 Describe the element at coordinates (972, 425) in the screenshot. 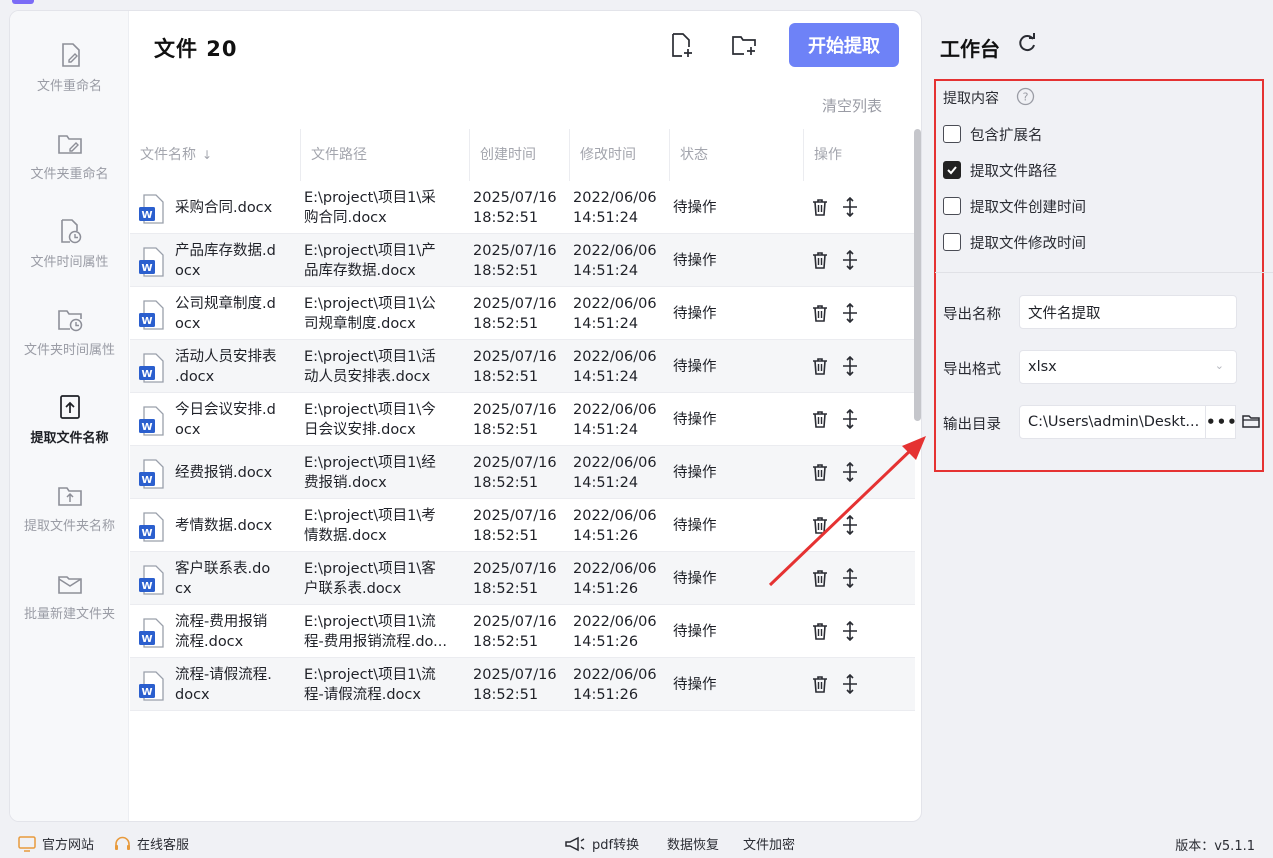

I see `output-dir-label: 输出目录` at that location.